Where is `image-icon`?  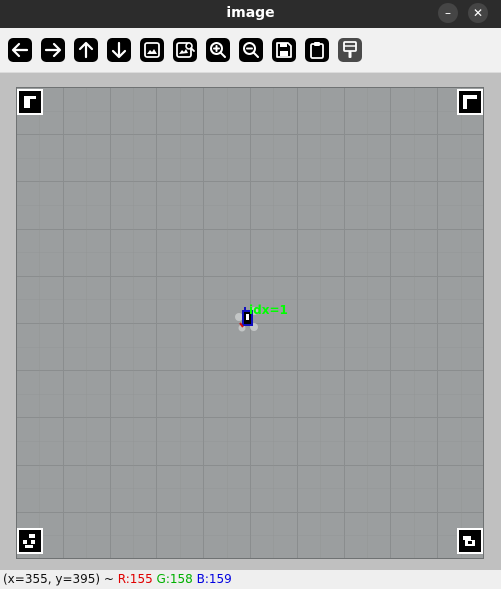 image-icon is located at coordinates (152, 50).